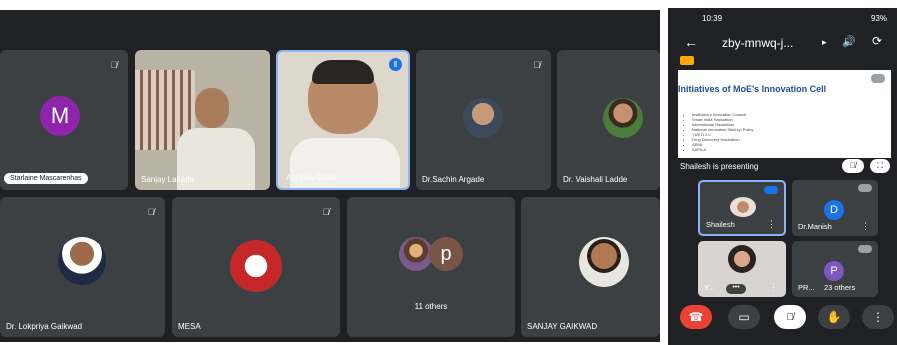  I want to click on status-time: 10:39, so click(712, 18).